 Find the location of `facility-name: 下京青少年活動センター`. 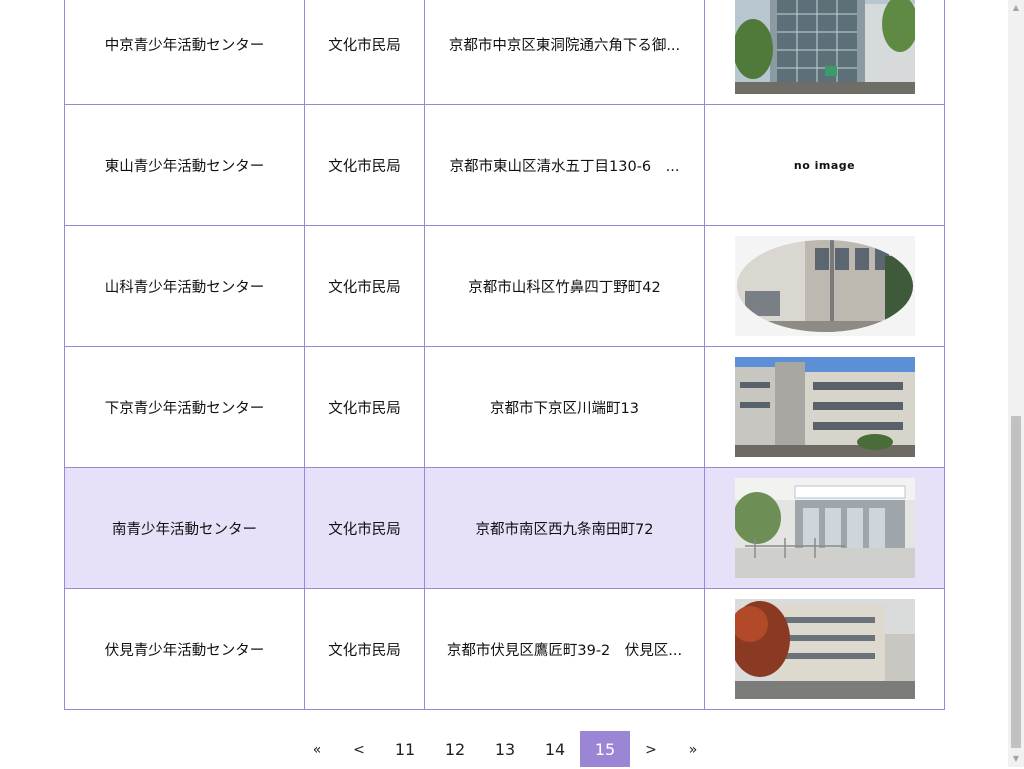

facility-name: 下京青少年活動センター is located at coordinates (184, 407).